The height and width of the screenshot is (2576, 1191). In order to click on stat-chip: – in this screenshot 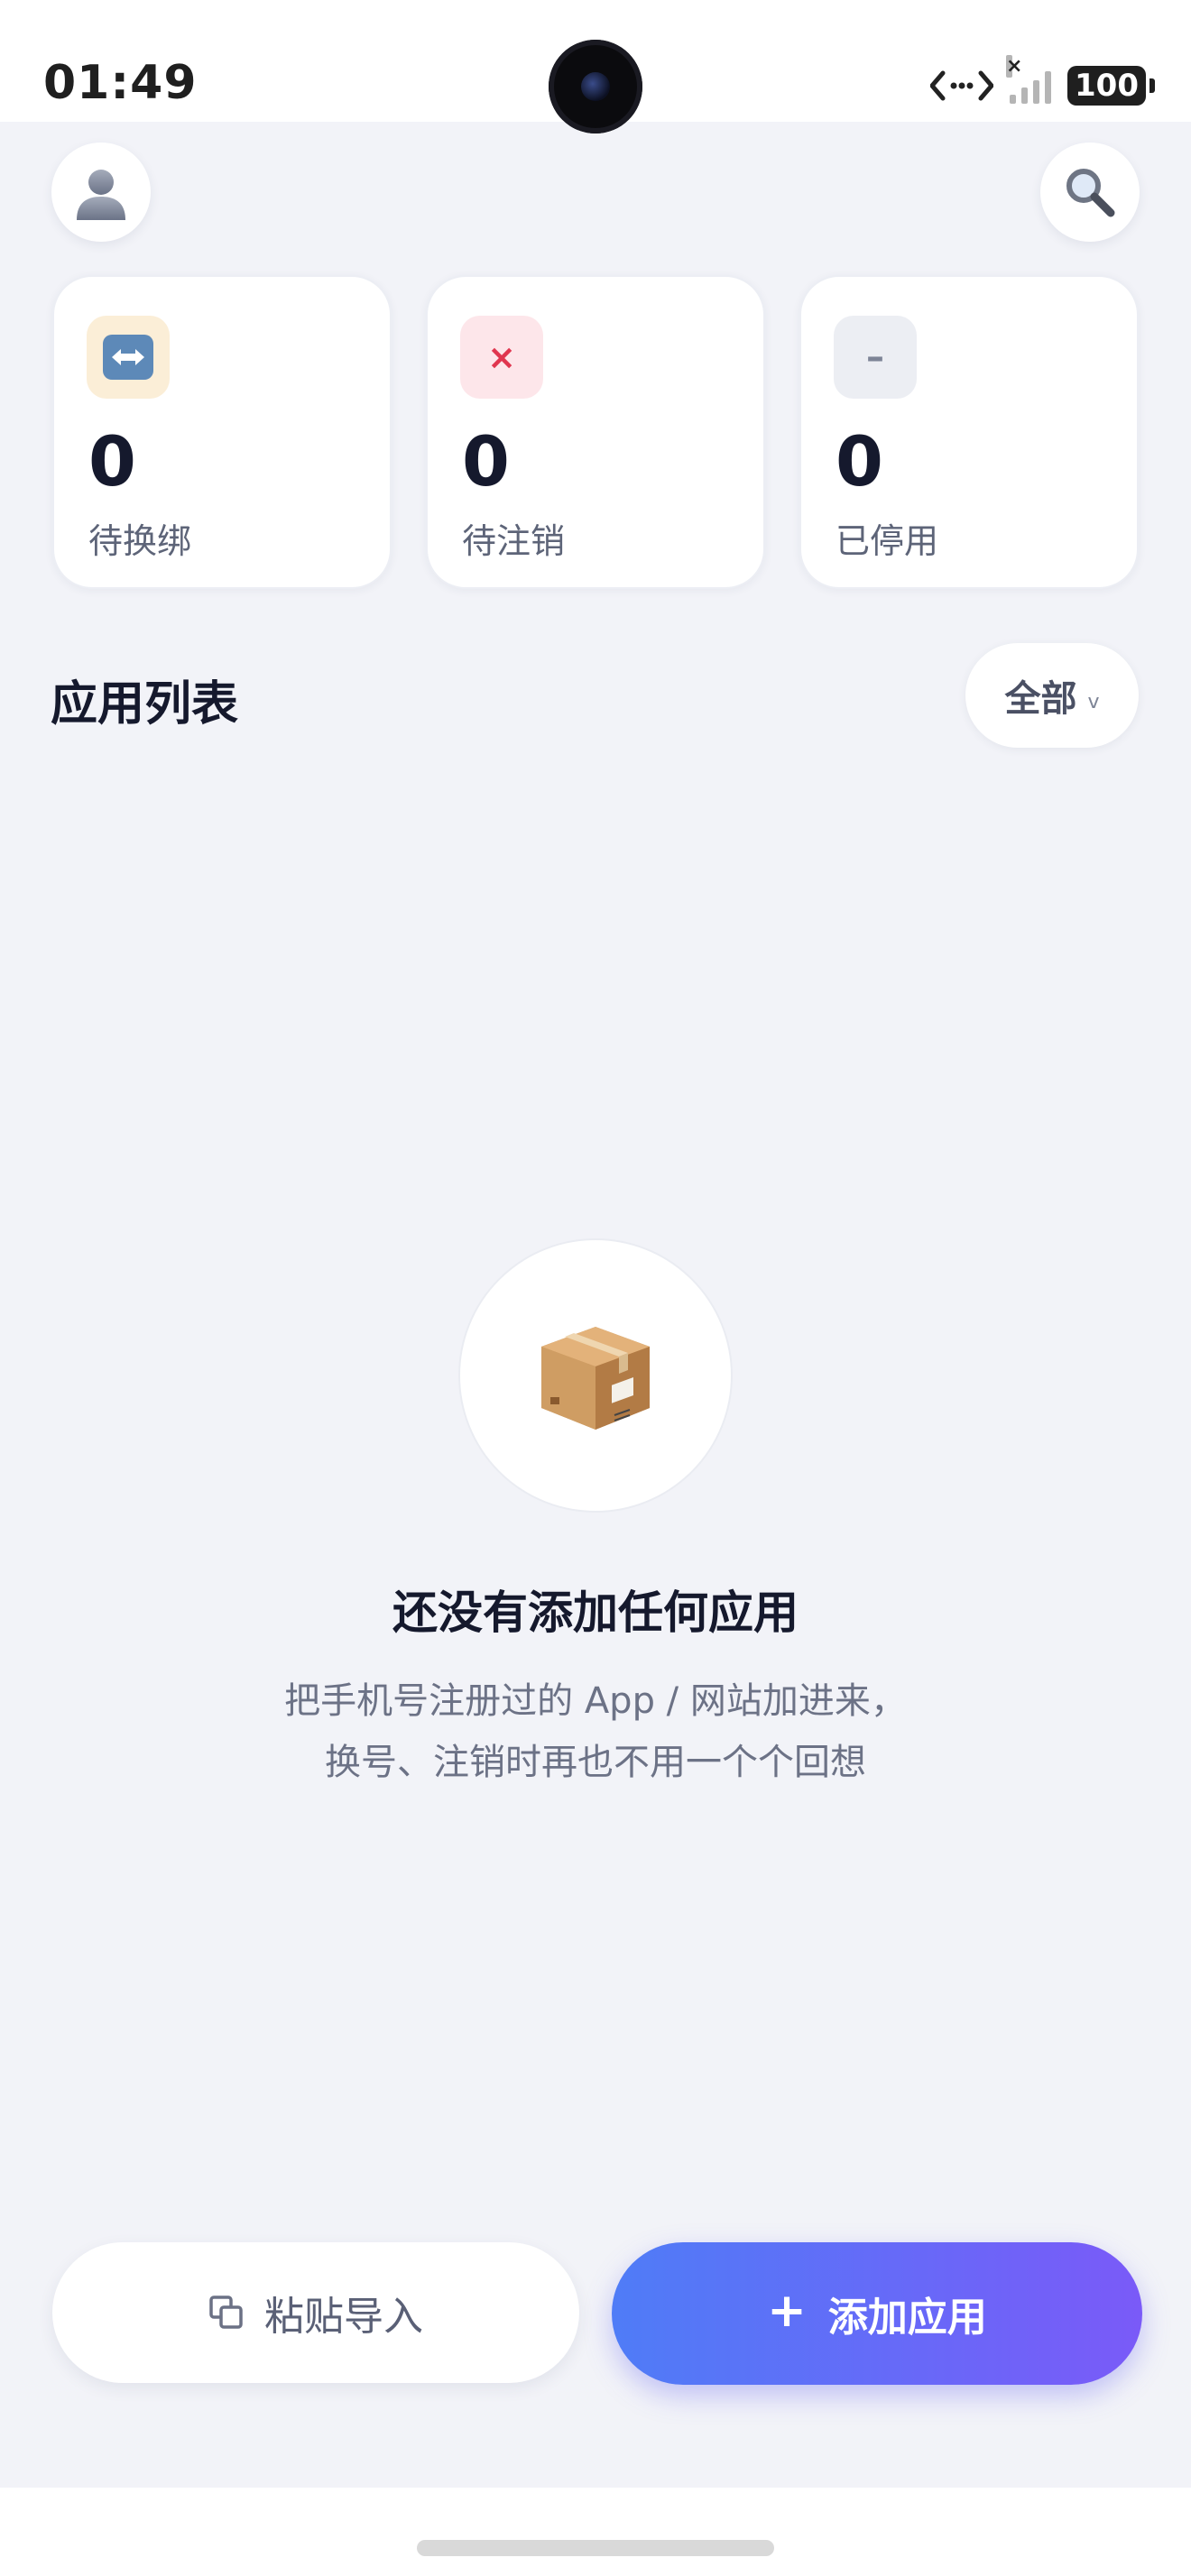, I will do `click(875, 357)`.